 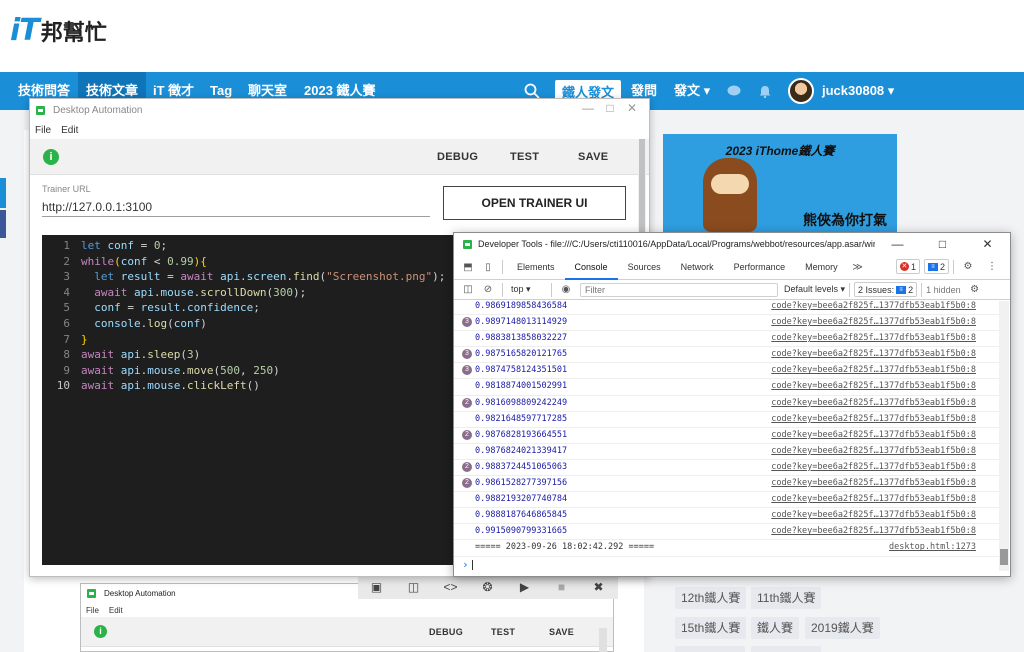 What do you see at coordinates (711, 598) in the screenshot?
I see `tag-12th-ironman: 12th鐵人賽` at bounding box center [711, 598].